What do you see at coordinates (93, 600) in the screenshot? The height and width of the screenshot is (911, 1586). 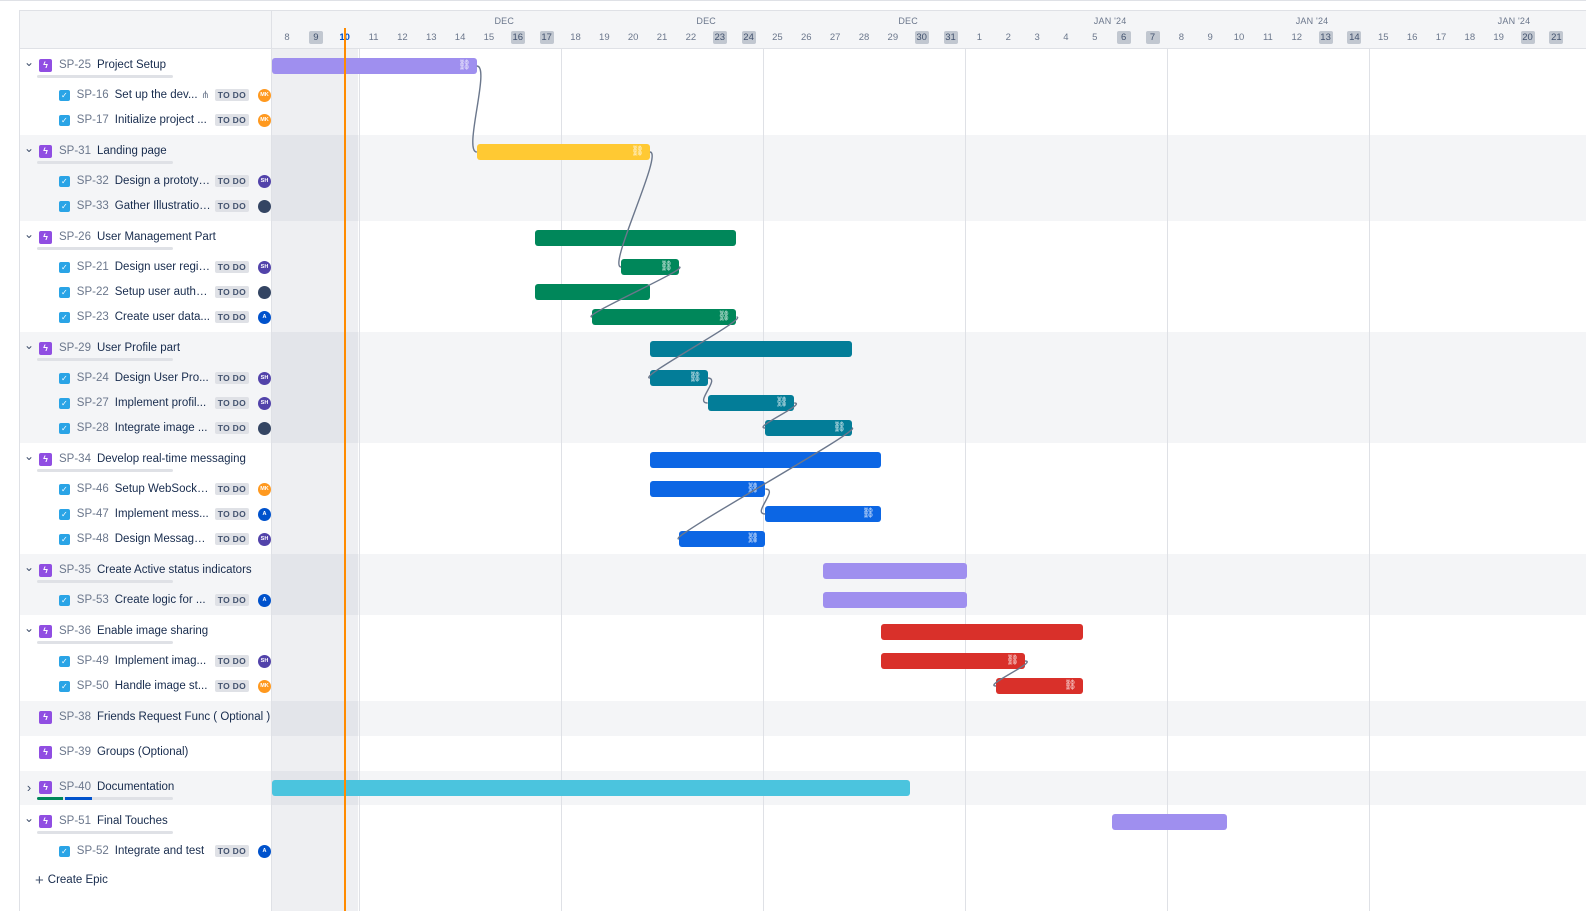 I see `issue-key: SP-53` at bounding box center [93, 600].